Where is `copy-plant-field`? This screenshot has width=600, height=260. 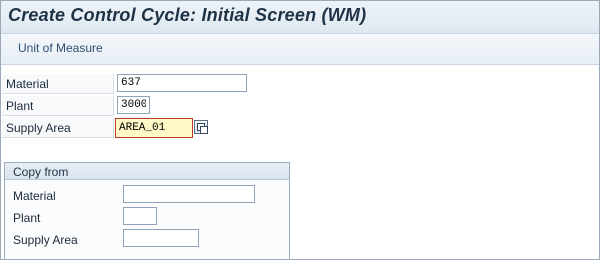 copy-plant-field is located at coordinates (140, 216).